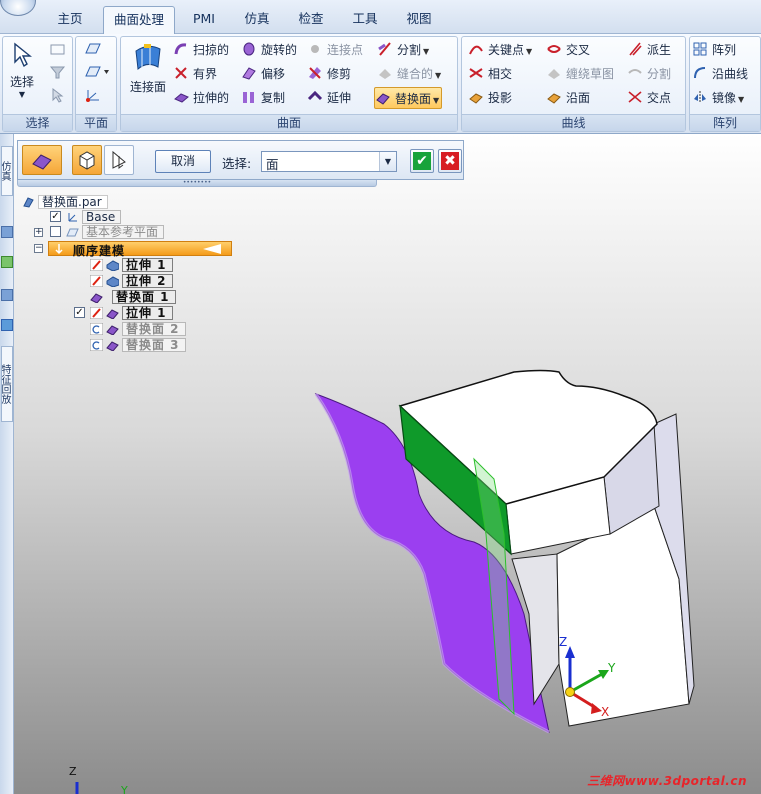 This screenshot has height=794, width=761. Describe the element at coordinates (138, 345) in the screenshot. I see `tree-feature-replace-face-3: 替换面 3` at that location.